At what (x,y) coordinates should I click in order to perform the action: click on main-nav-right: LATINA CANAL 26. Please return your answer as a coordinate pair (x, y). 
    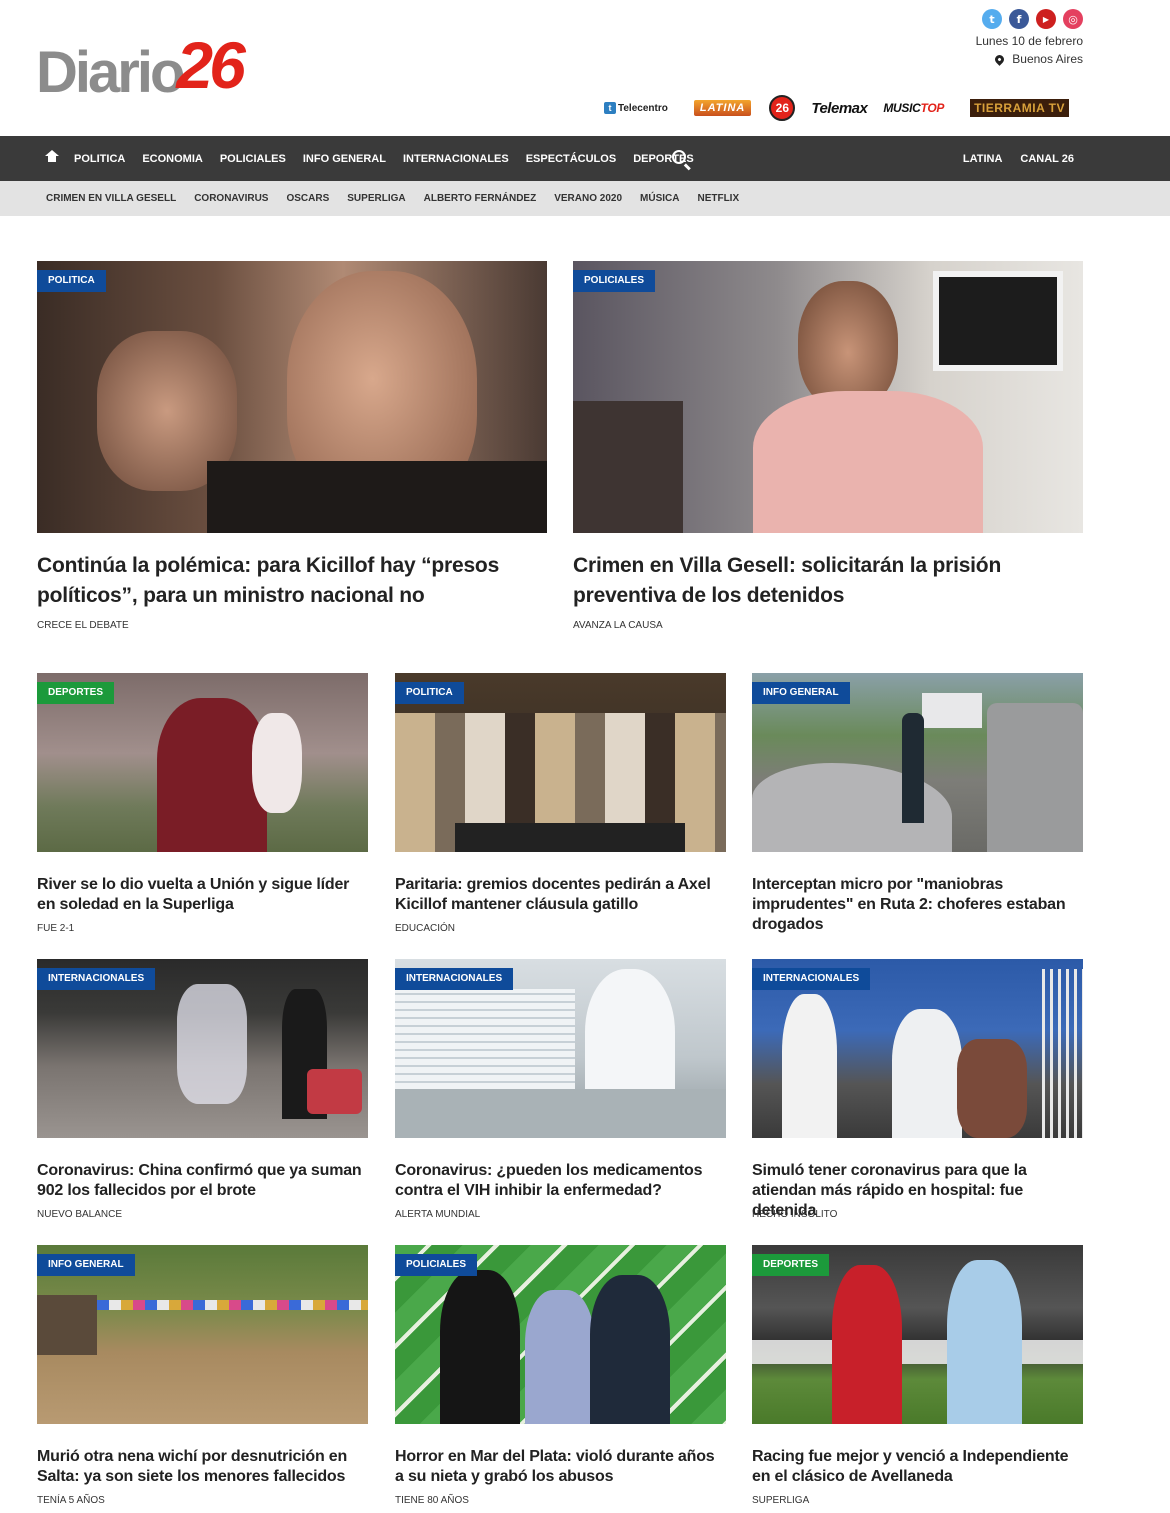
    Looking at the image, I should click on (1018, 158).